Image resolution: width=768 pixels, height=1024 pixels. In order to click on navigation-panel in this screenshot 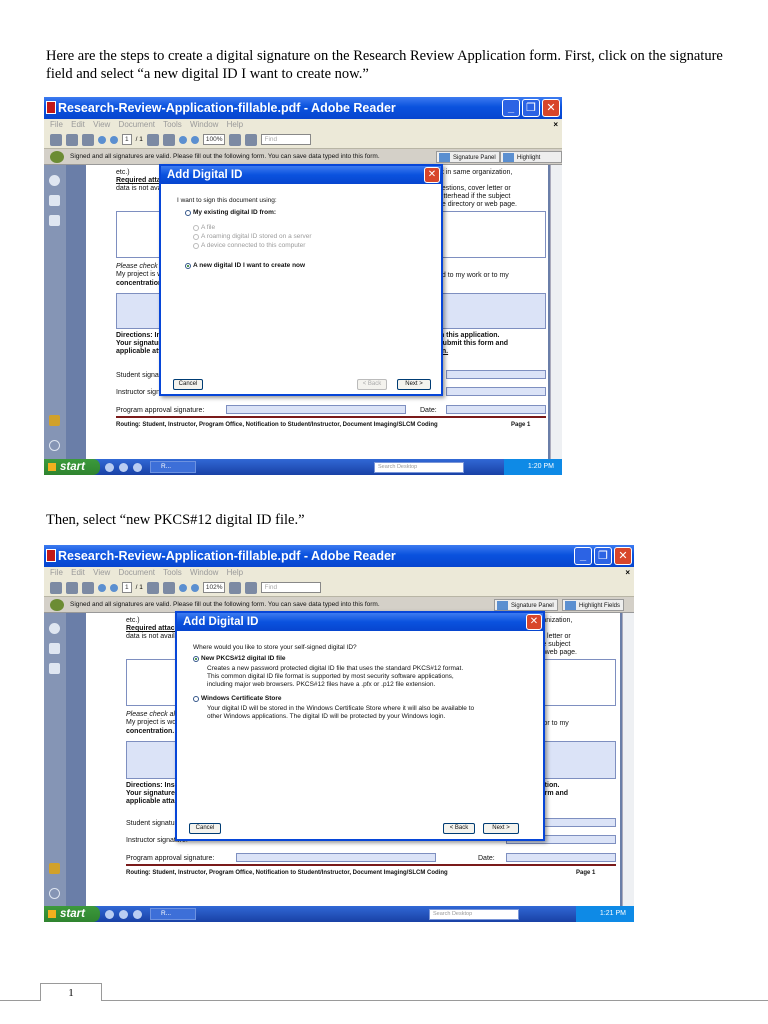, I will do `click(55, 312)`.